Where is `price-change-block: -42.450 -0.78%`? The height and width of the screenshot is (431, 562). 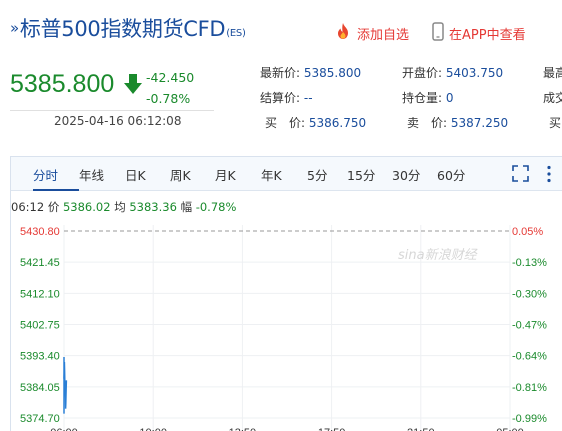
price-change-block: -42.450 -0.78% is located at coordinates (170, 88).